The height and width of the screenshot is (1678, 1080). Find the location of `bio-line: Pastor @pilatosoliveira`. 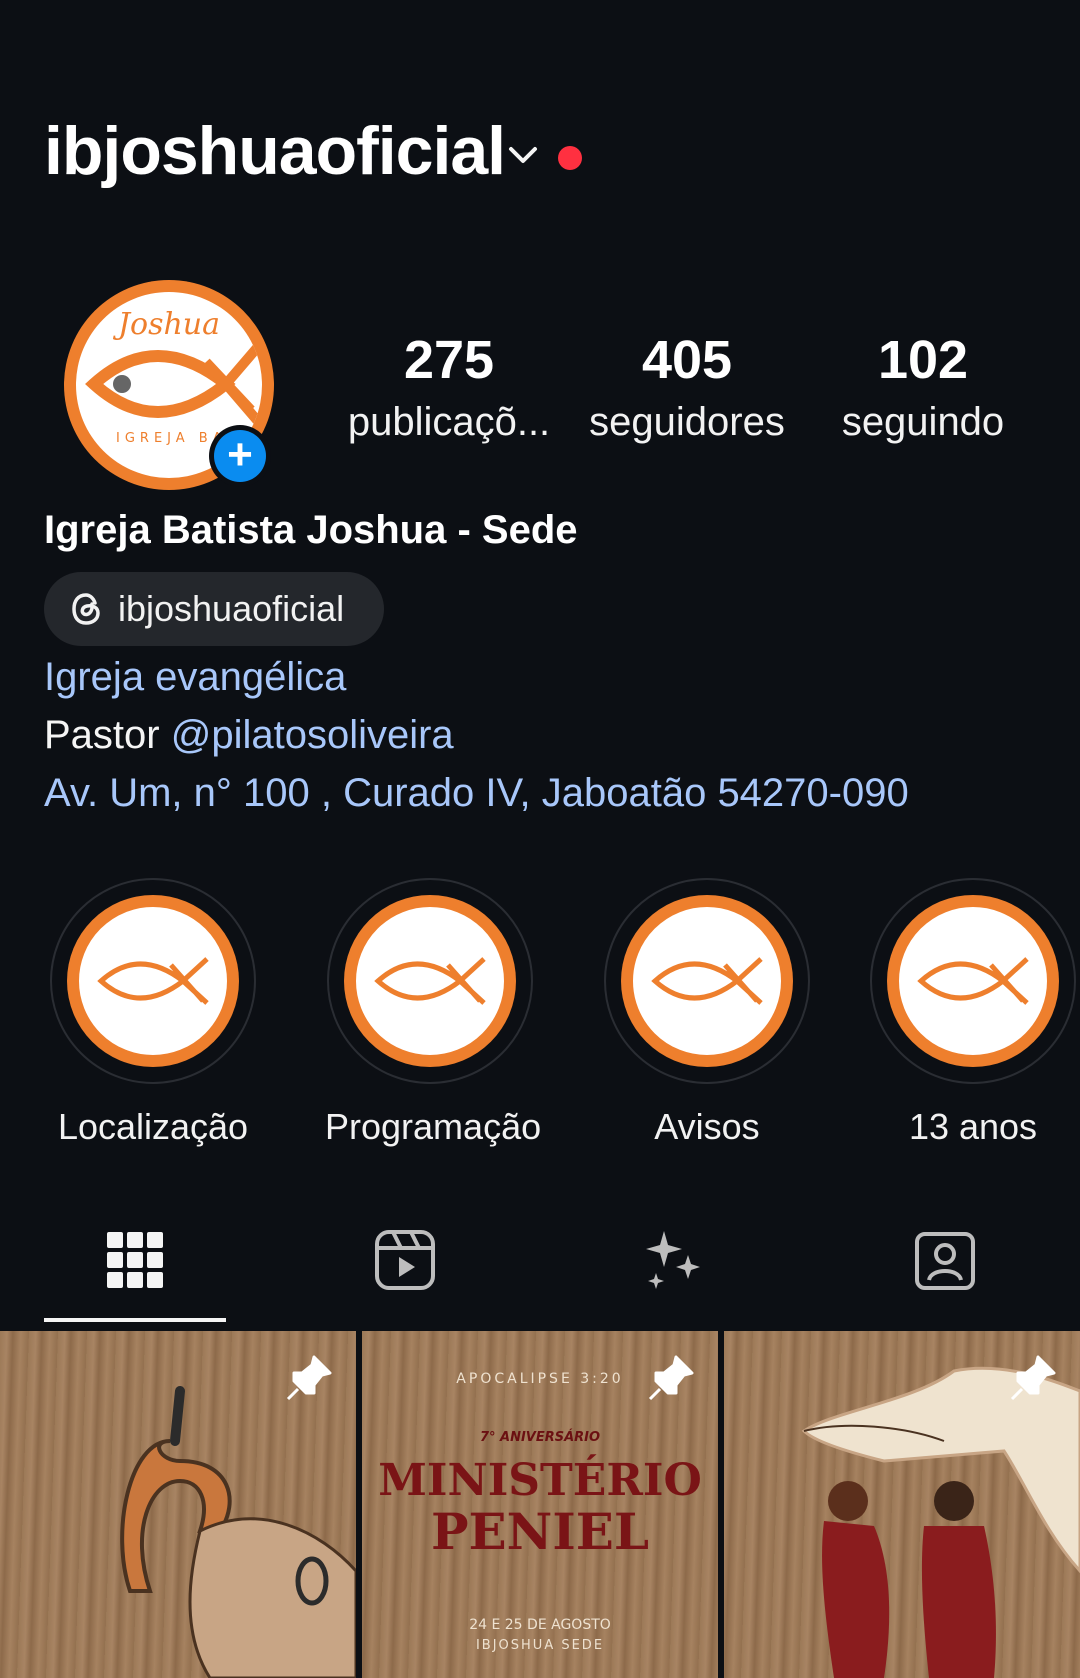

bio-line: Pastor @pilatosoliveira is located at coordinates (249, 735).